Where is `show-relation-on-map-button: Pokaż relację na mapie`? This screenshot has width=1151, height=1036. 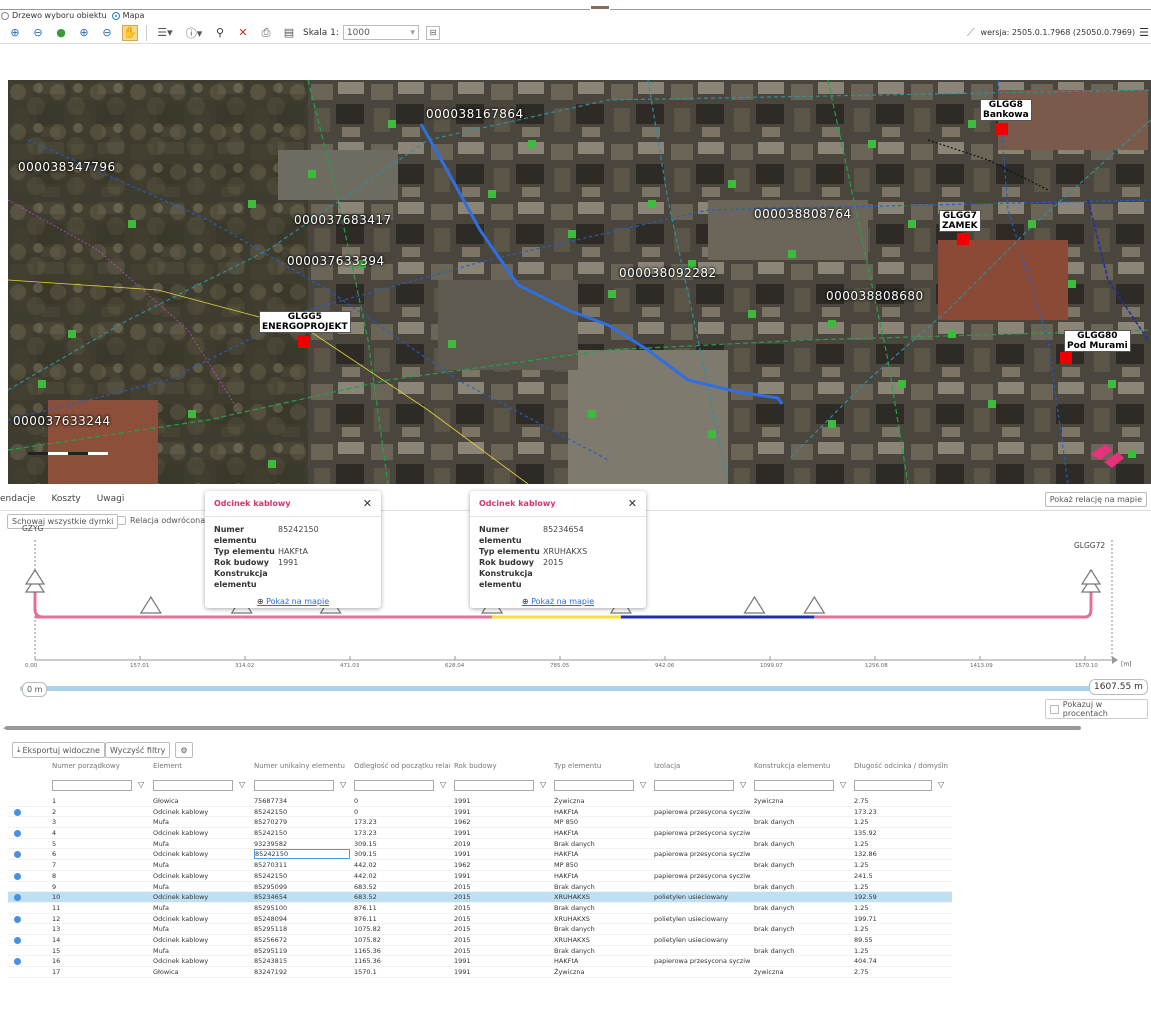 show-relation-on-map-button: Pokaż relację na mapie is located at coordinates (1095, 499).